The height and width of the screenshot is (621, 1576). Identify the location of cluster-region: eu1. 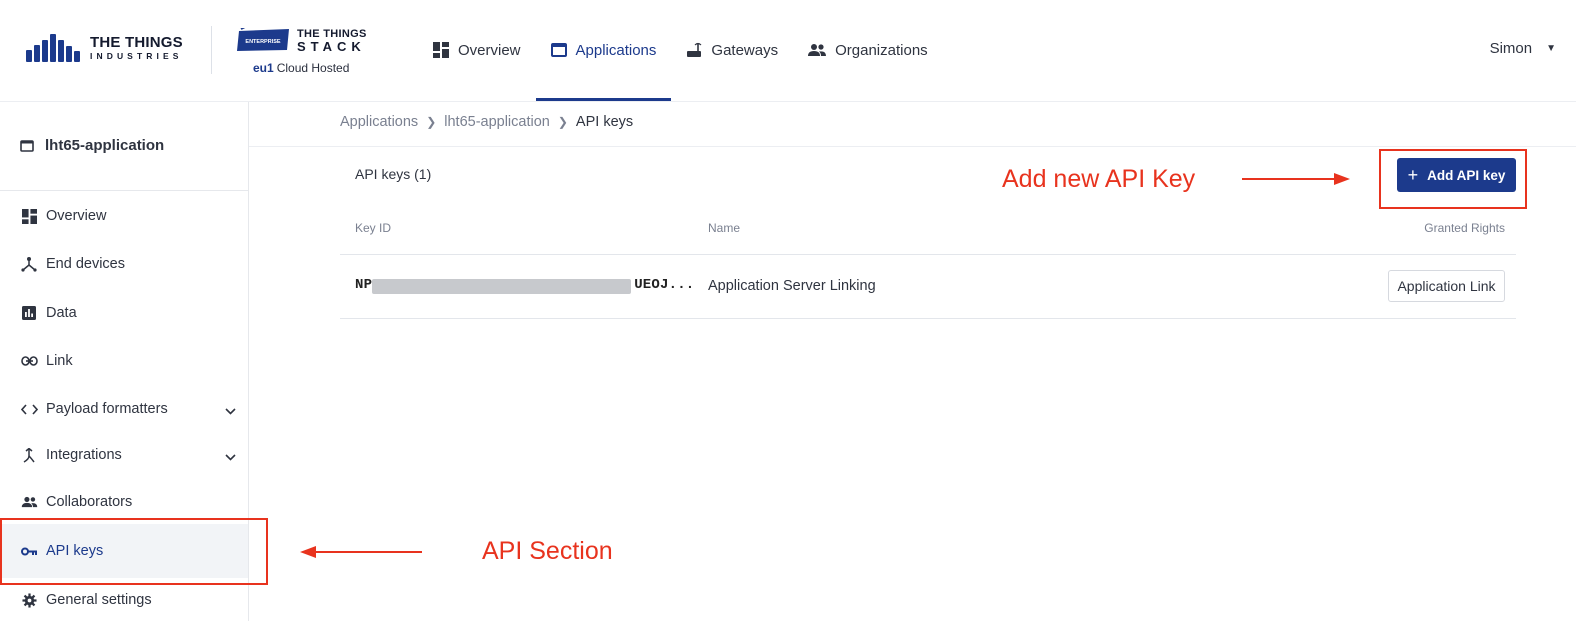
(263, 68).